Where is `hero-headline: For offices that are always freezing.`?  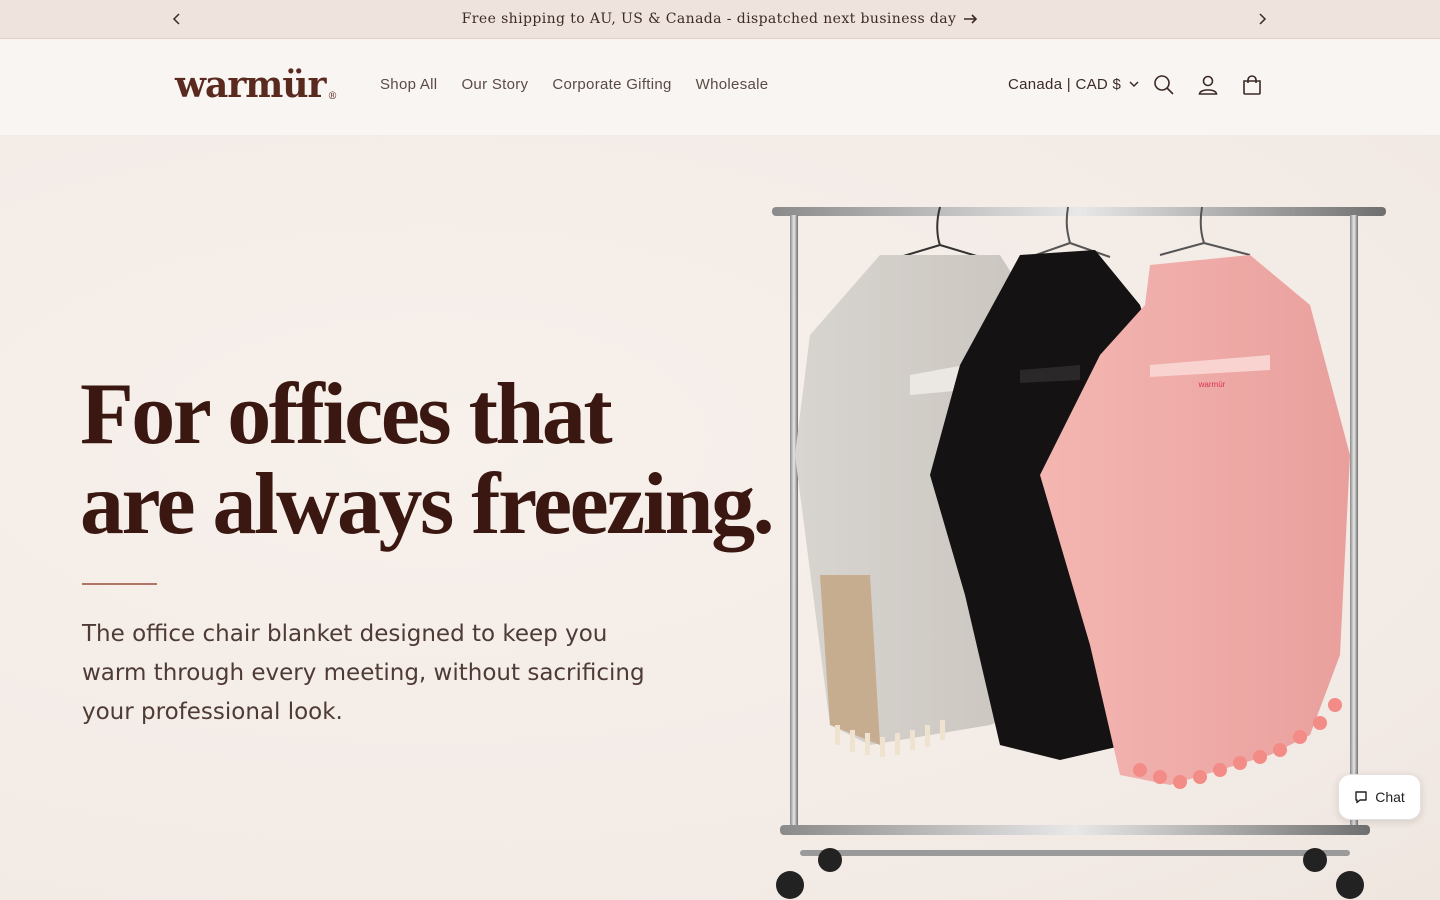
hero-headline: For offices that are always freezing. is located at coordinates (430, 460).